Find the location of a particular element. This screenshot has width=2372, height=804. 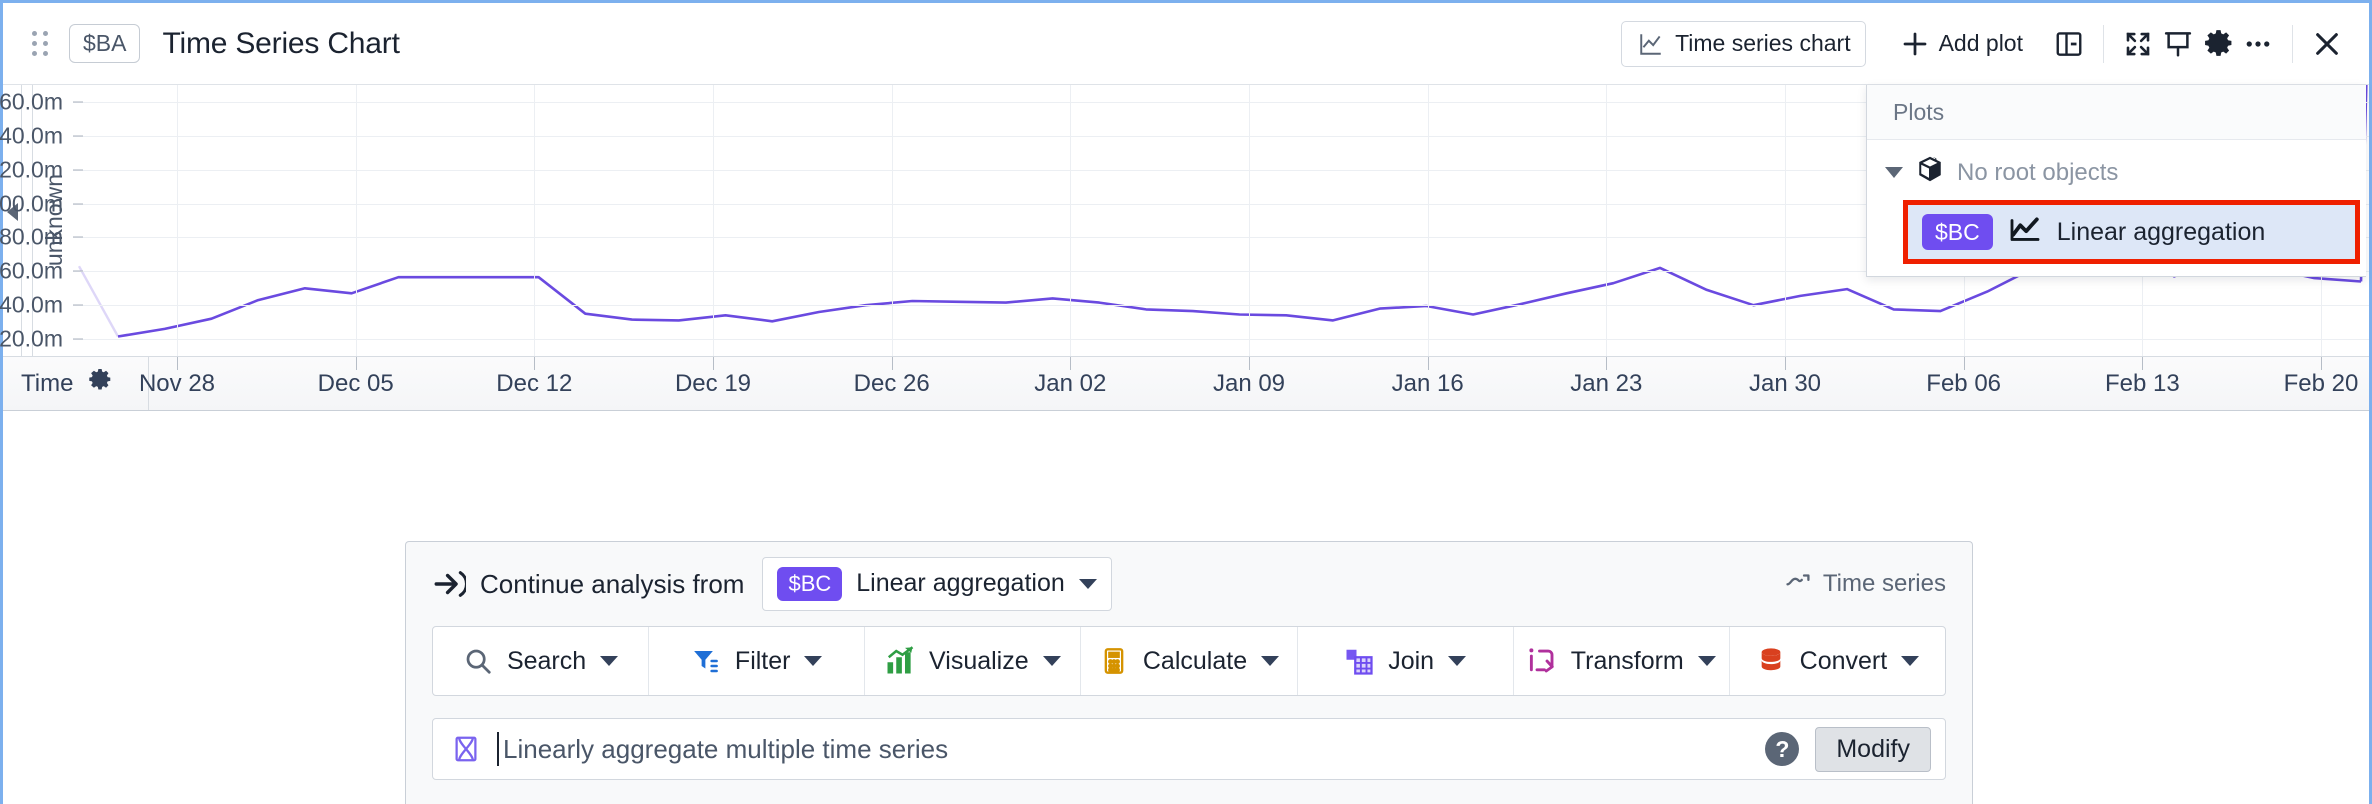

add-plot-label: Add plot is located at coordinates (1980, 43).